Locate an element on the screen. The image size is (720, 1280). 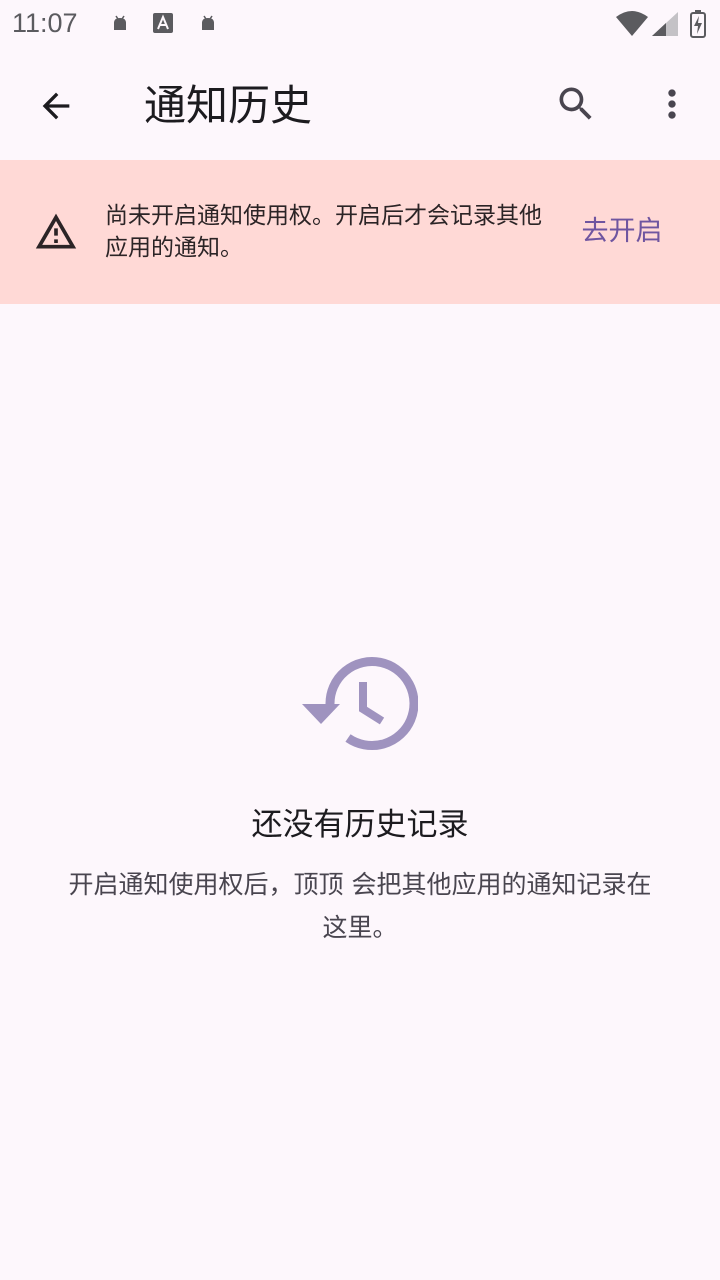
arrow-back-icon is located at coordinates (56, 106).